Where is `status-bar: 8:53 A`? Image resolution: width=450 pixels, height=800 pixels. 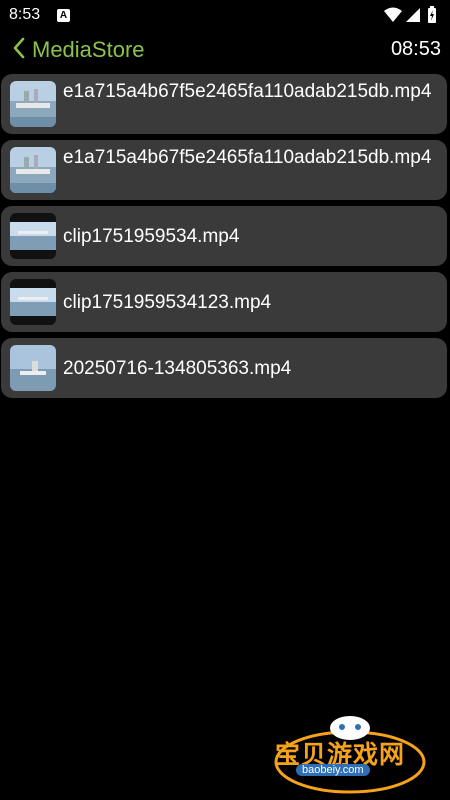 status-bar: 8:53 A is located at coordinates (225, 15).